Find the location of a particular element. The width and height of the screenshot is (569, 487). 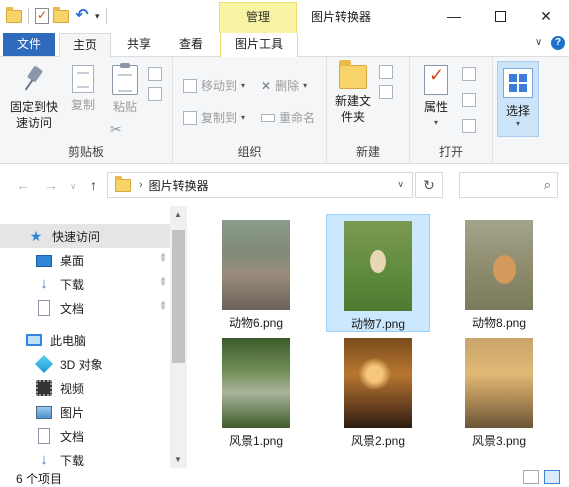

help-icon: ? is located at coordinates (558, 43).